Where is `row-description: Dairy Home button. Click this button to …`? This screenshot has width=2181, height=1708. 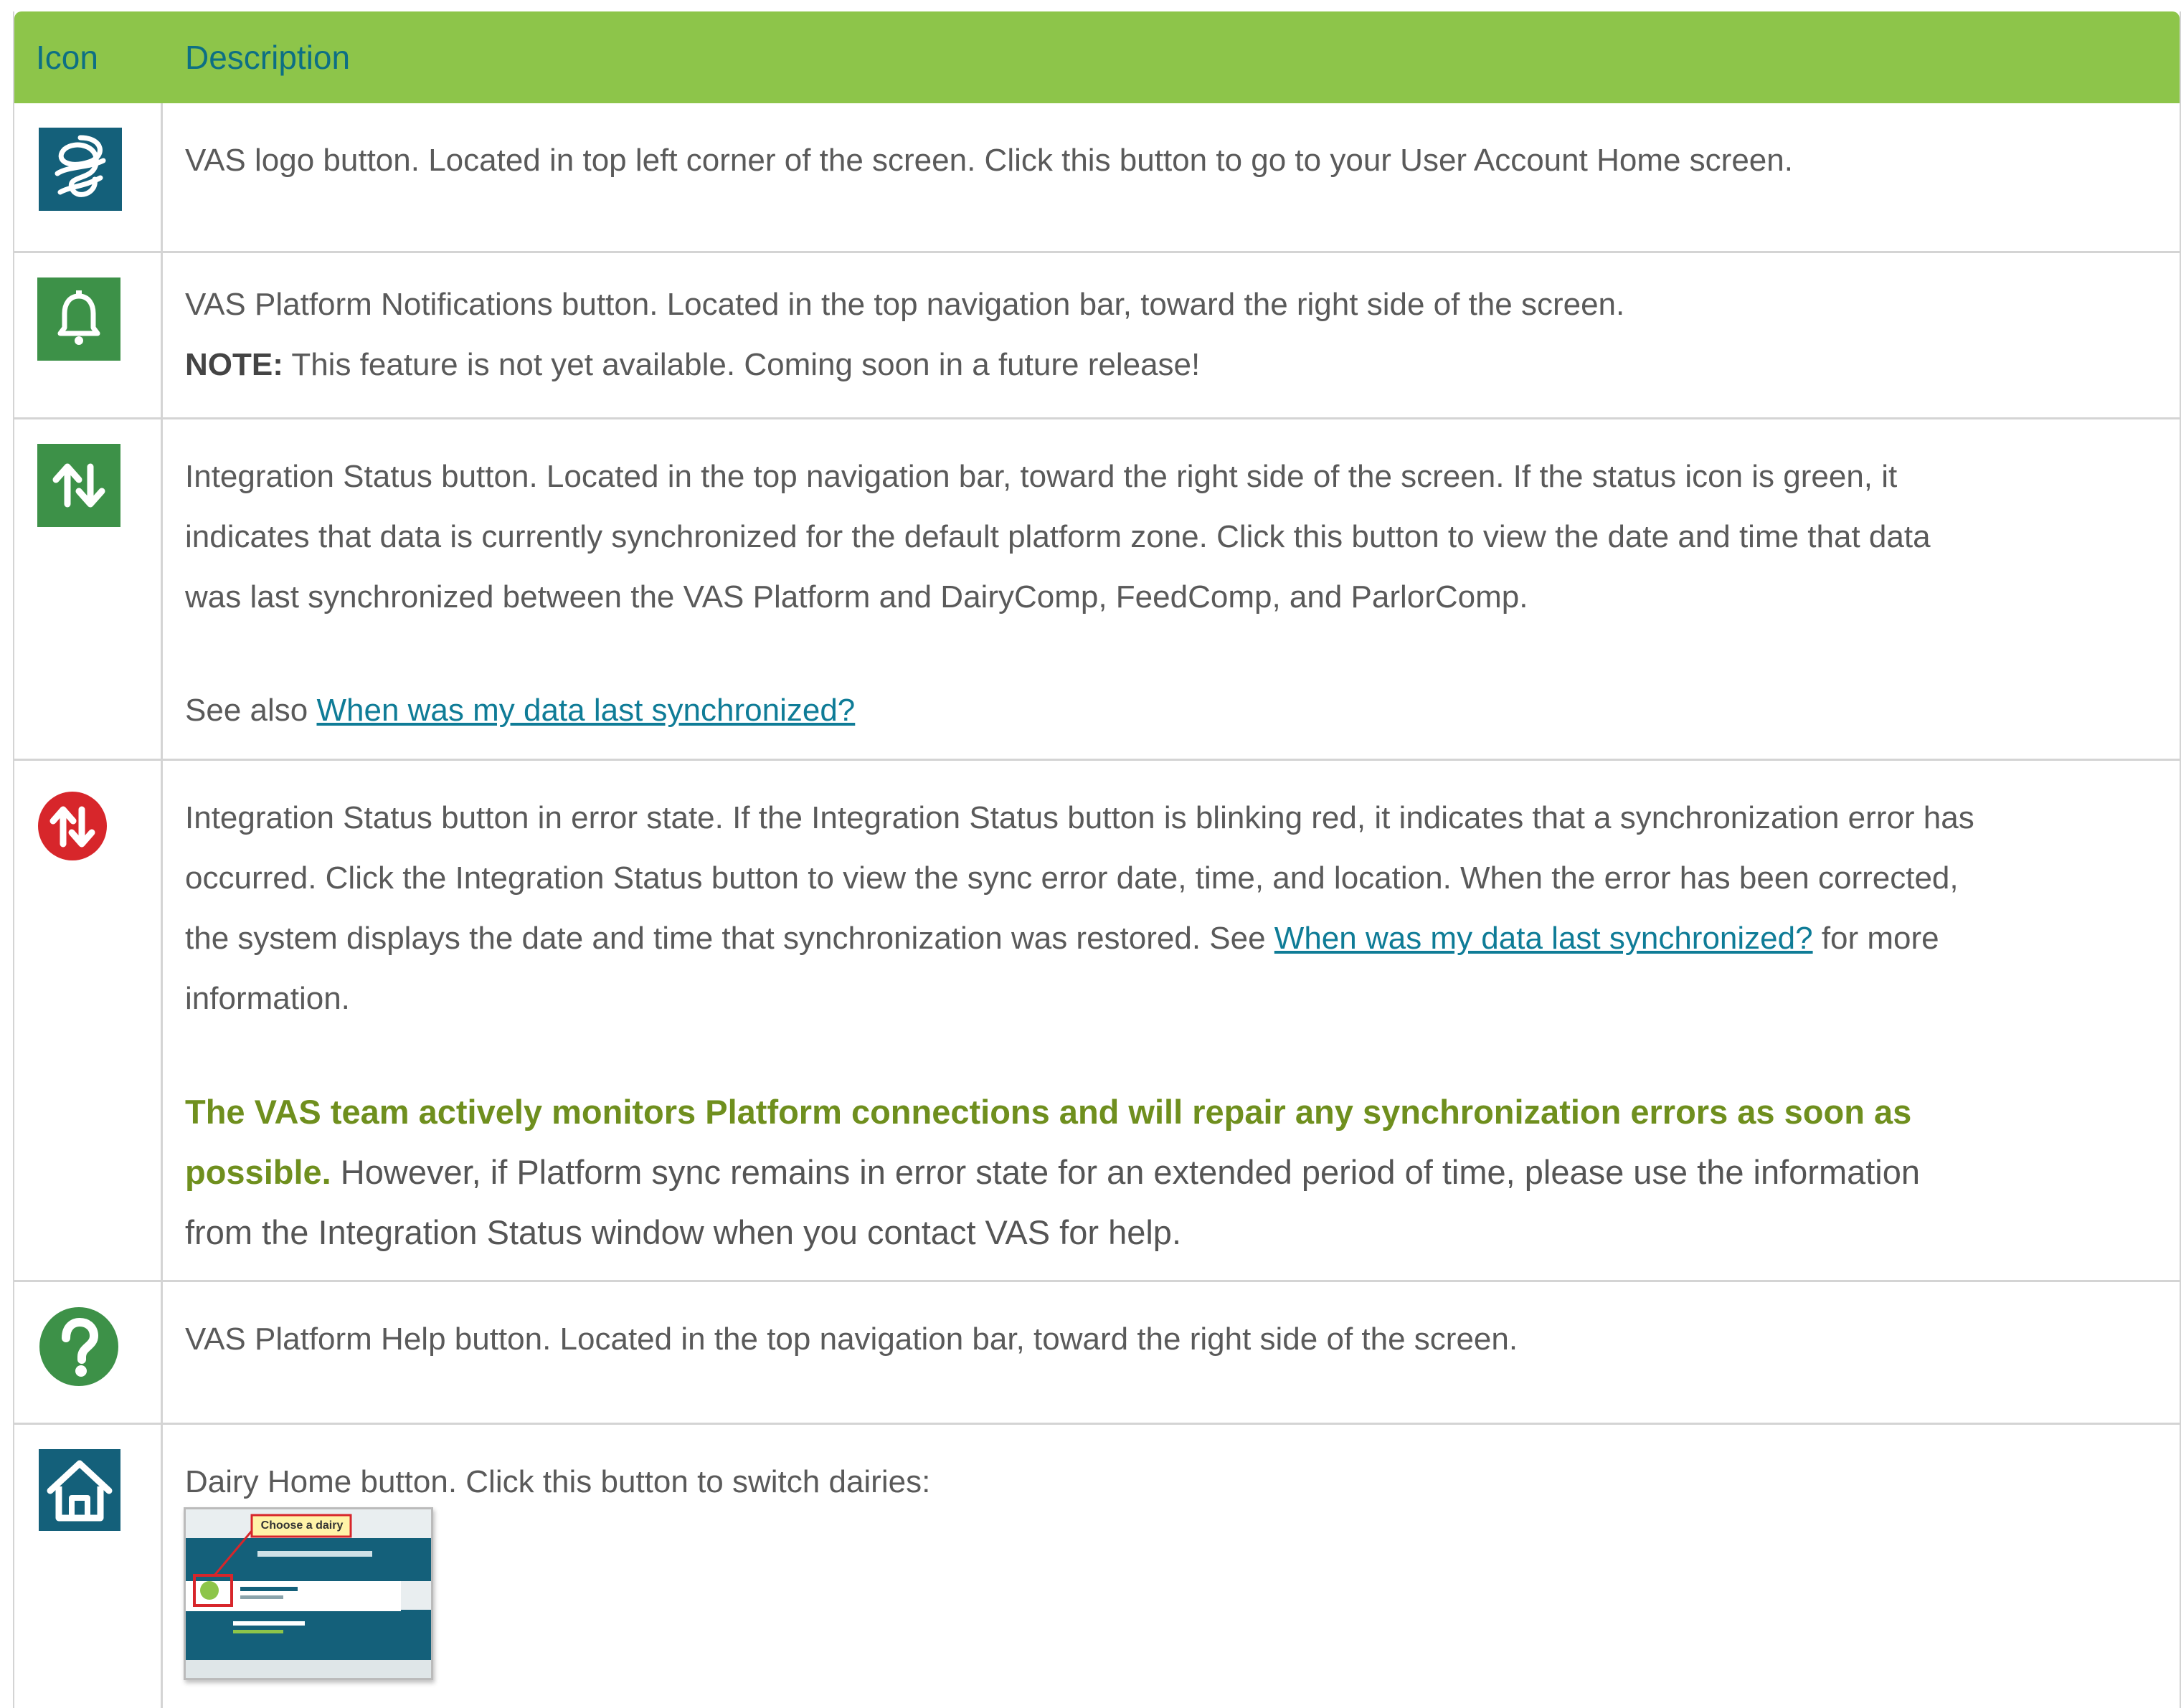 row-description: Dairy Home button. Click this button to … is located at coordinates (558, 1481).